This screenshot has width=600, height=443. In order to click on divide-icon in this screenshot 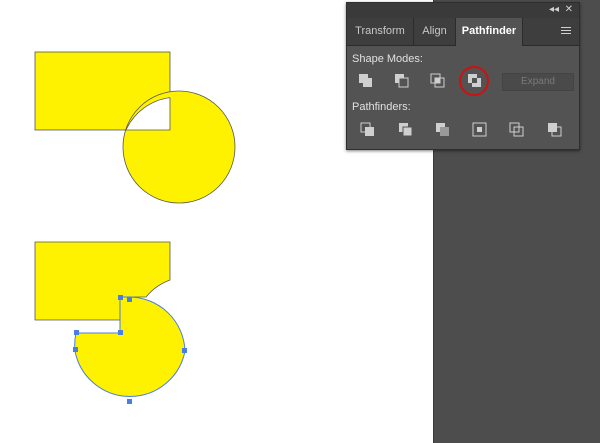, I will do `click(367, 129)`.